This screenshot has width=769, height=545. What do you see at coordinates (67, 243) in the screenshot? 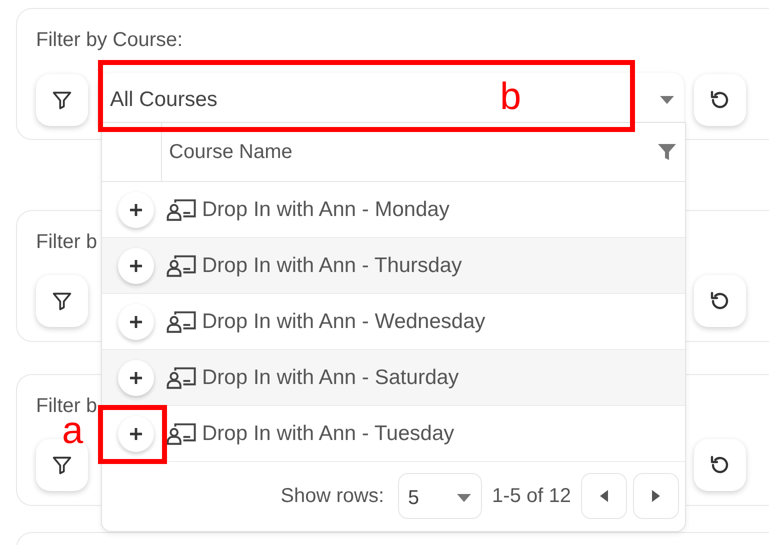
I see `filter-label: Filter b` at bounding box center [67, 243].